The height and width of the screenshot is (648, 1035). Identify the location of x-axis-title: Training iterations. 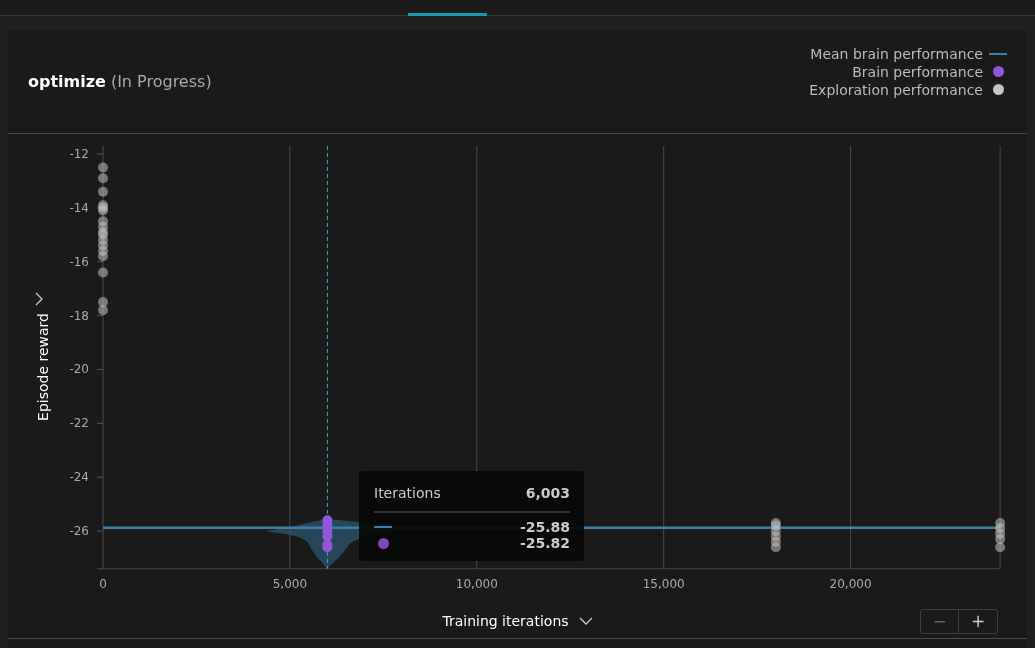
(505, 621).